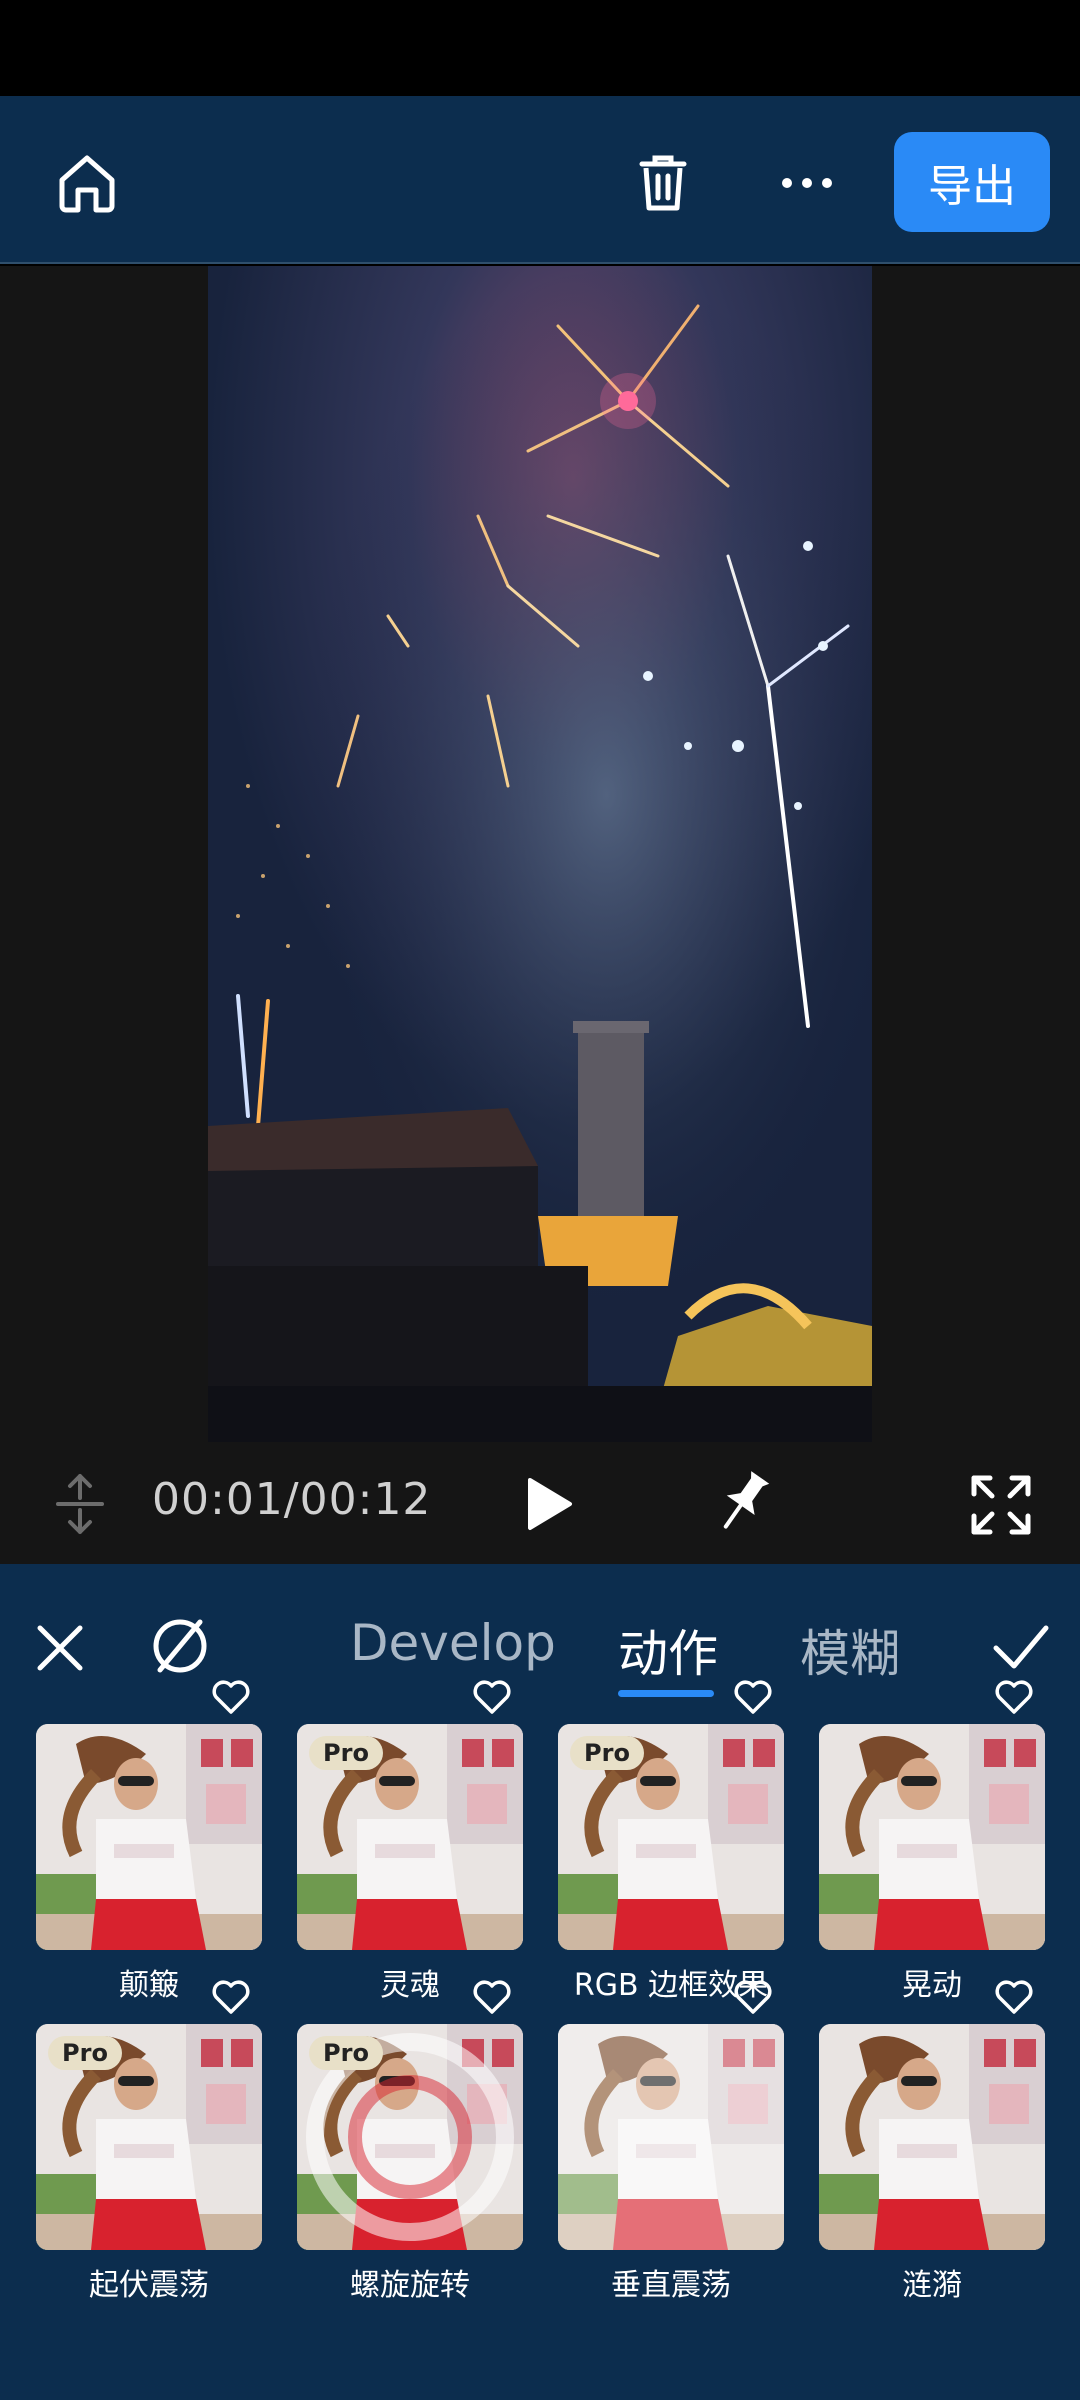 This screenshot has height=2400, width=1080. Describe the element at coordinates (932, 2285) in the screenshot. I see `effect-label: 涟漪` at that location.